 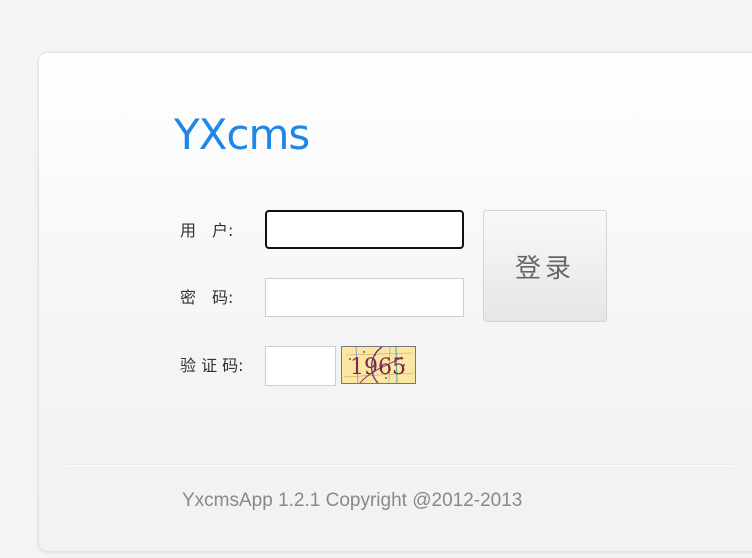 I want to click on username-label: 用 户:, so click(x=207, y=230).